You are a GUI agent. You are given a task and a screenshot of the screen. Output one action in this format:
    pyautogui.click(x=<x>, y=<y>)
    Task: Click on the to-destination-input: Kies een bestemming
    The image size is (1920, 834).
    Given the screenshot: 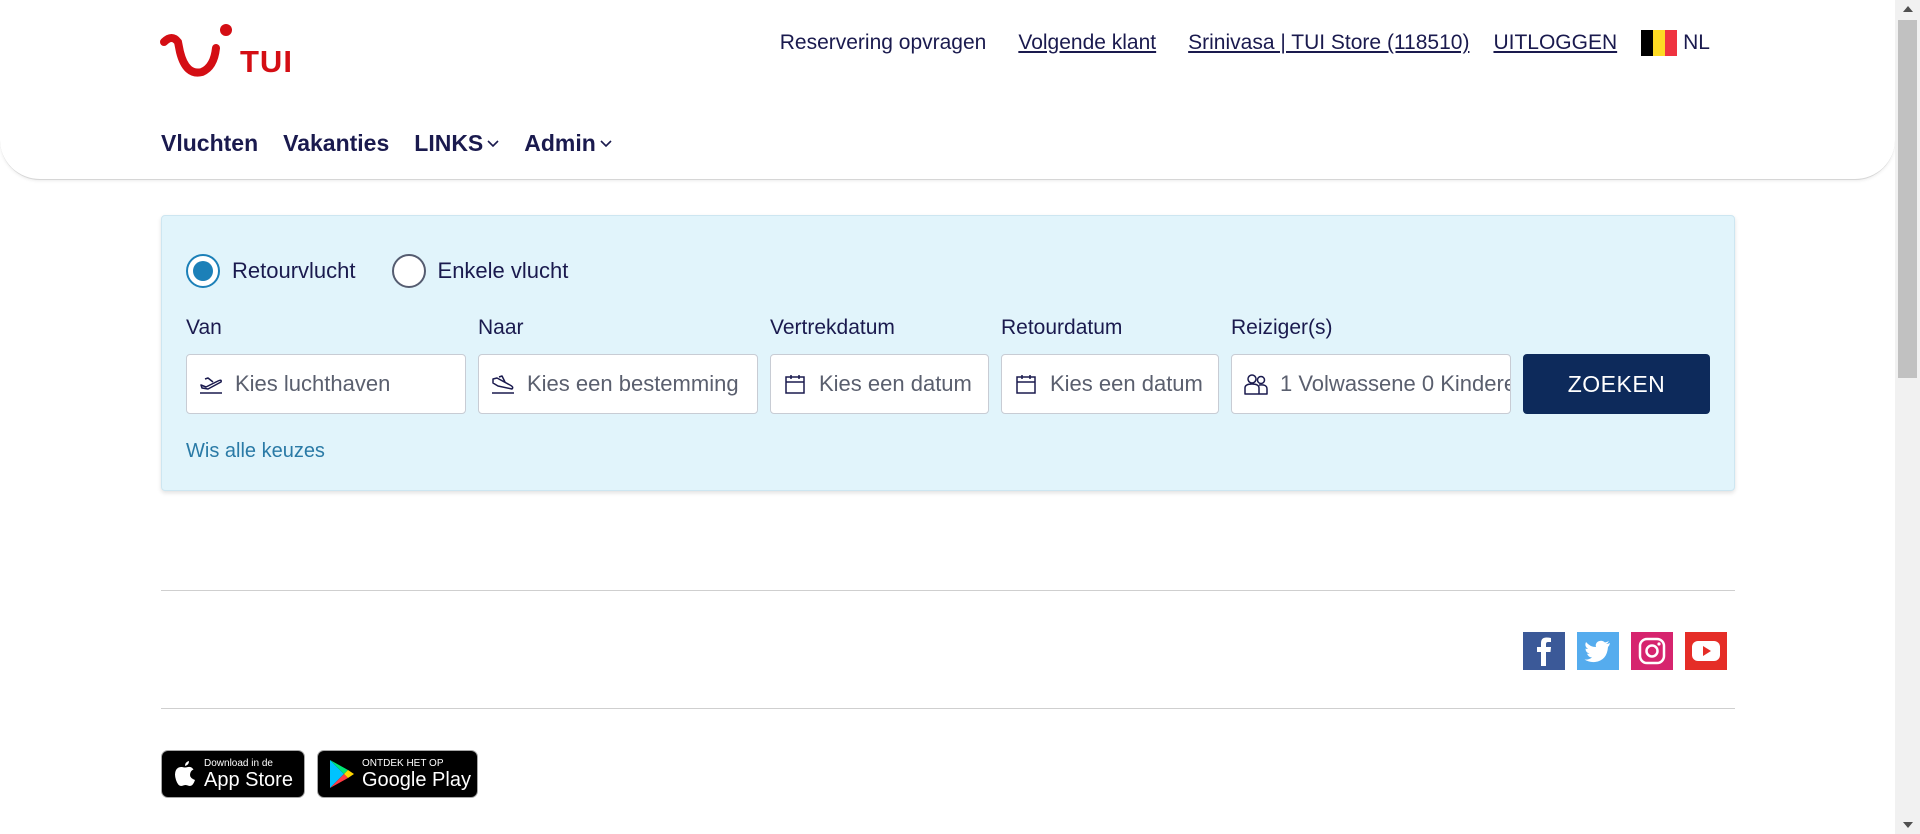 What is the action you would take?
    pyautogui.click(x=618, y=384)
    